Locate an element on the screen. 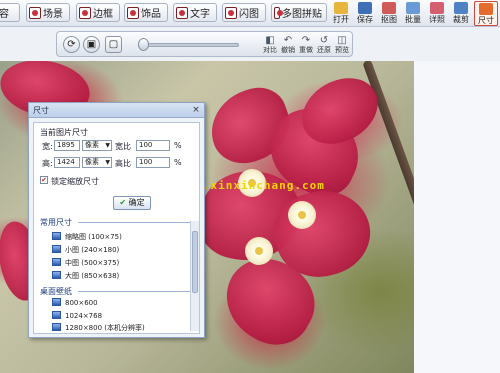 The height and width of the screenshot is (373, 500). branch-decoration is located at coordinates (388, 137).